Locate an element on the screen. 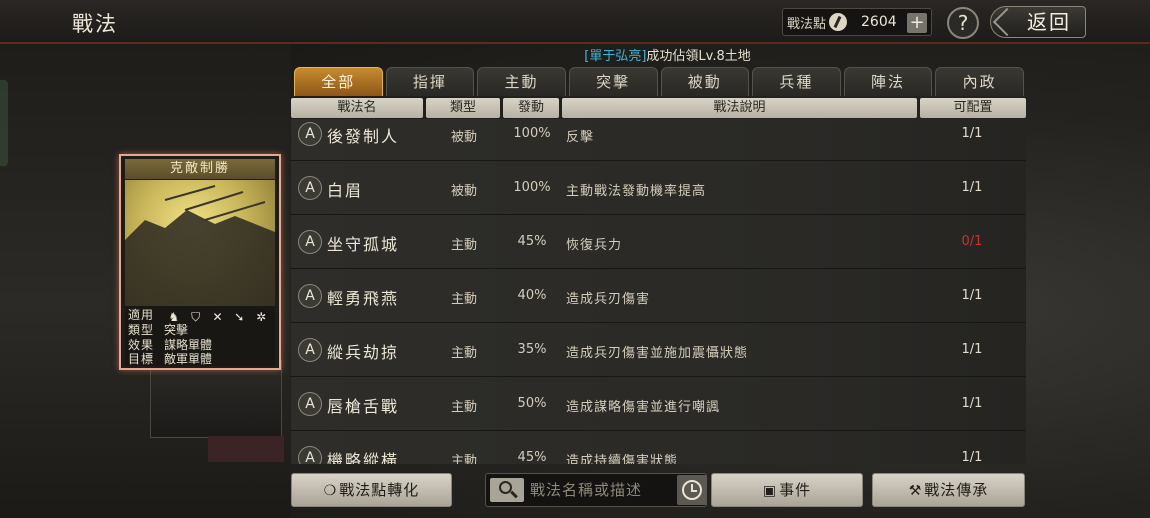 The image size is (1150, 518). inherit-tactic-button: ⚒ 戰法傳承 is located at coordinates (948, 490).